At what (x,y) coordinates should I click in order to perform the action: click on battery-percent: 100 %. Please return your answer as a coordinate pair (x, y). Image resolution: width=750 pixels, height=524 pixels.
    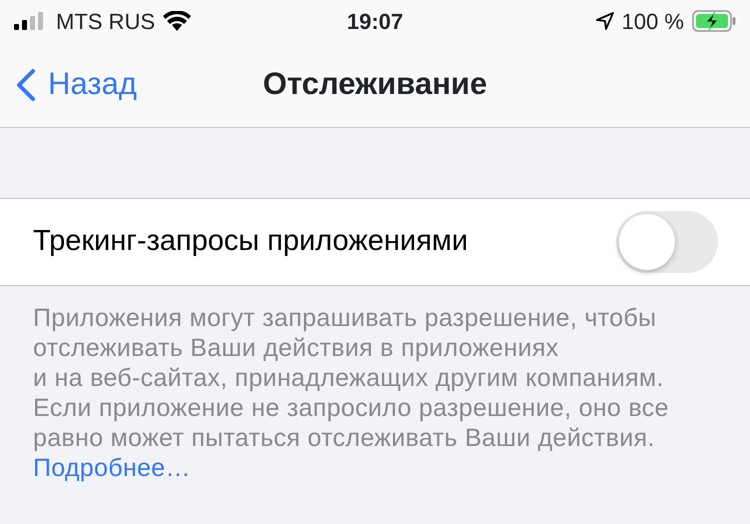
    Looking at the image, I should click on (653, 22).